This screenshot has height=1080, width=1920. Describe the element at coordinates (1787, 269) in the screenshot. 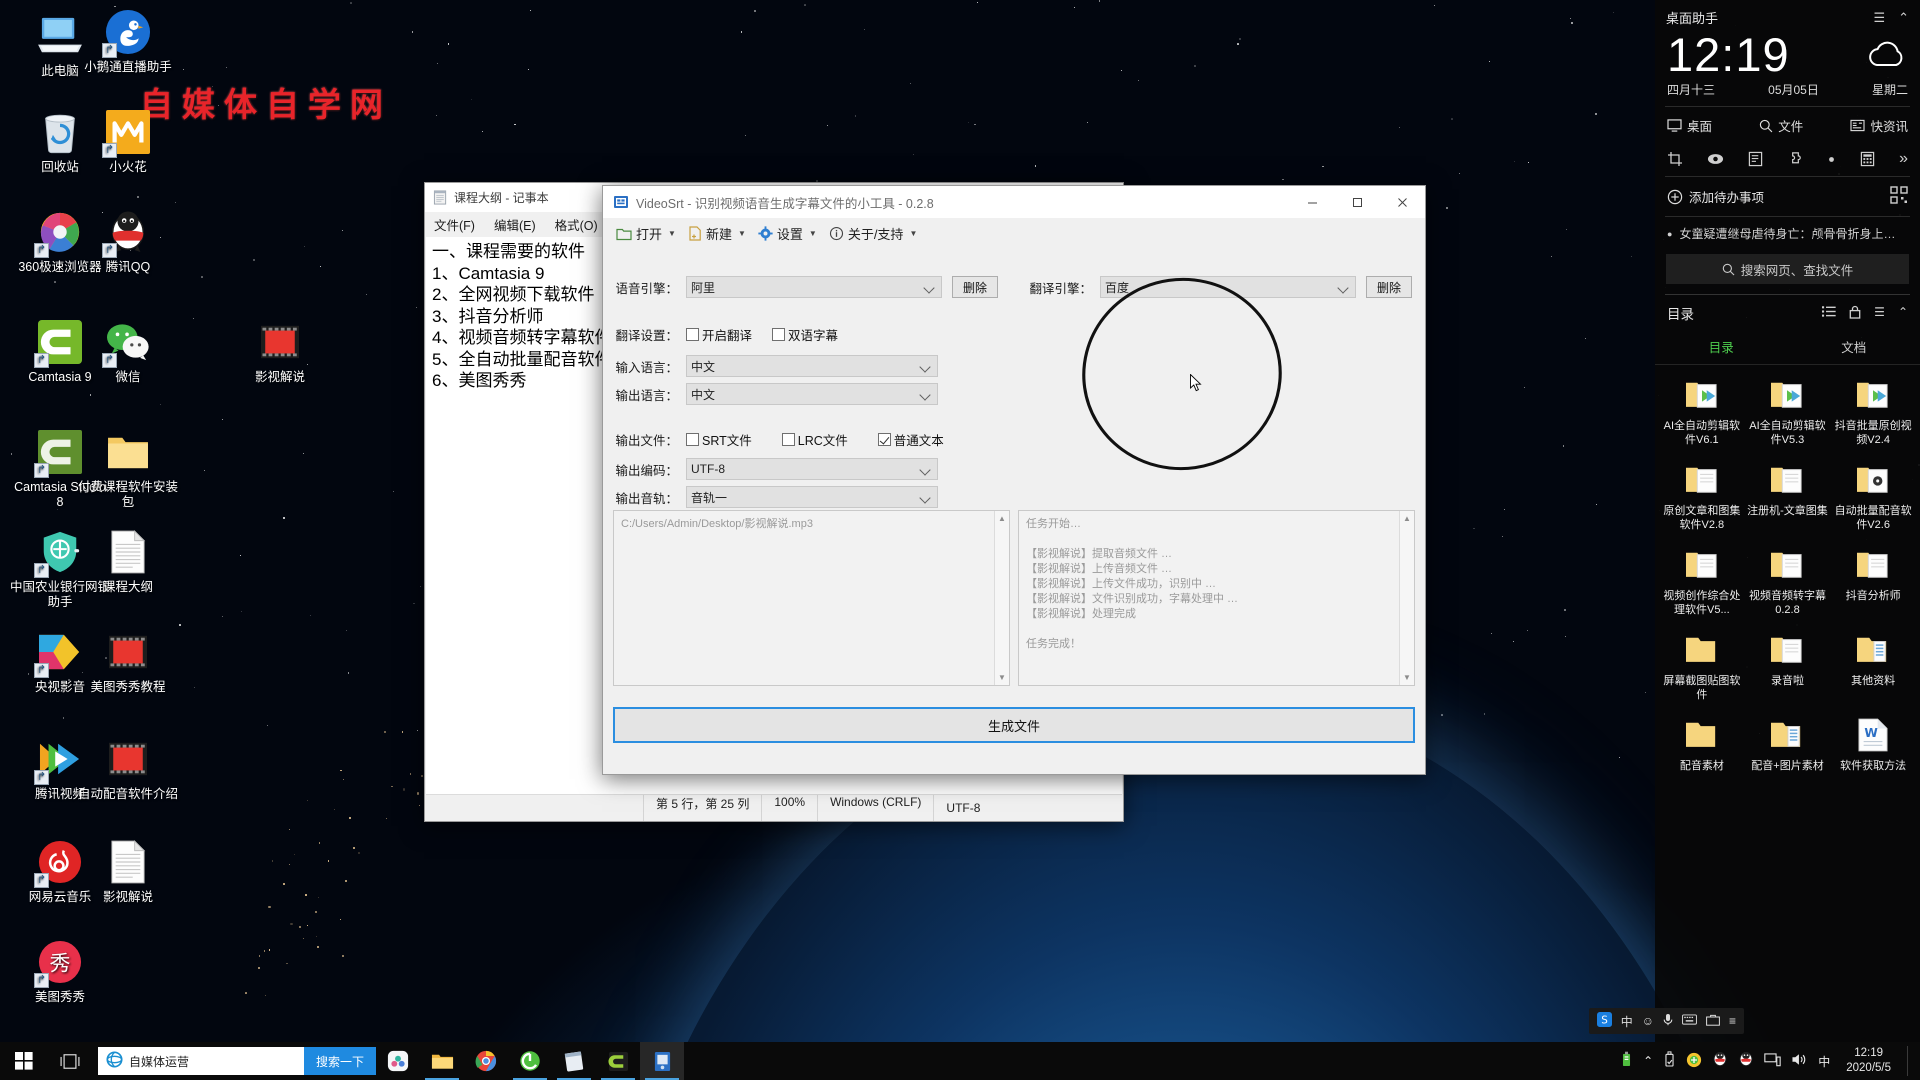

I see `assistant-search-box: 搜索网页、查找文件` at that location.